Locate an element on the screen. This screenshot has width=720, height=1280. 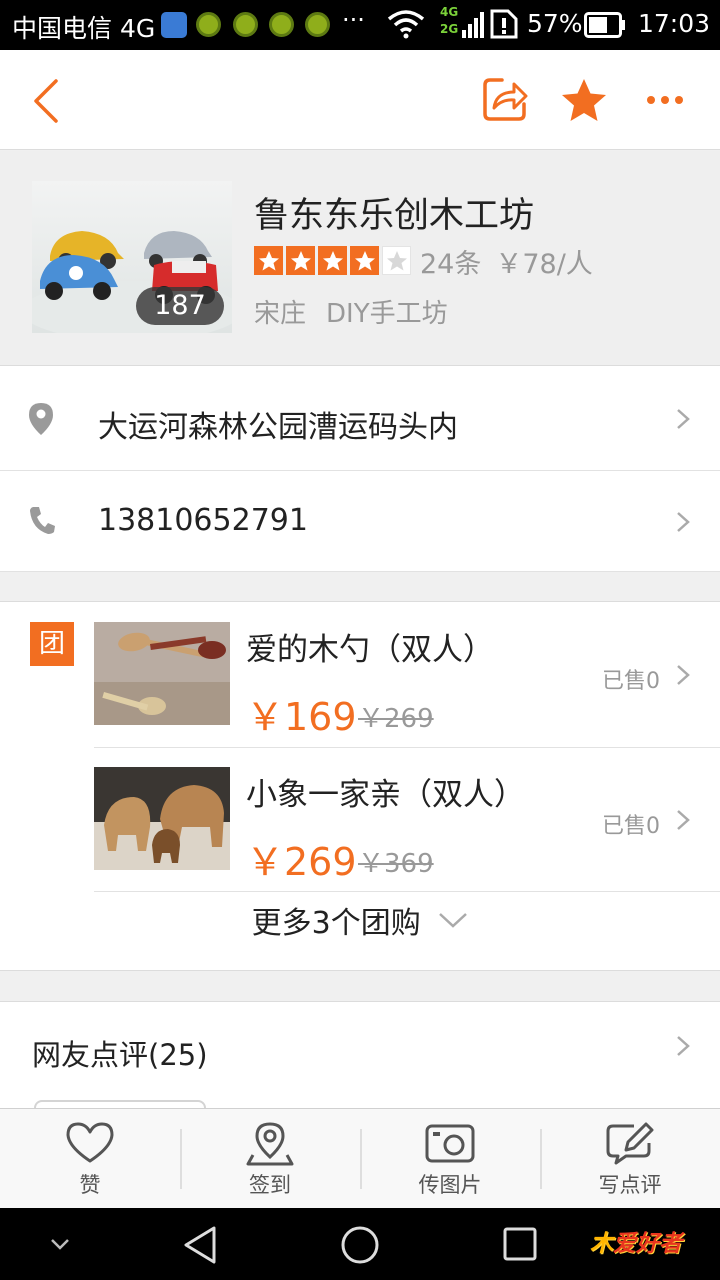
heart-icon is located at coordinates (90, 1142).